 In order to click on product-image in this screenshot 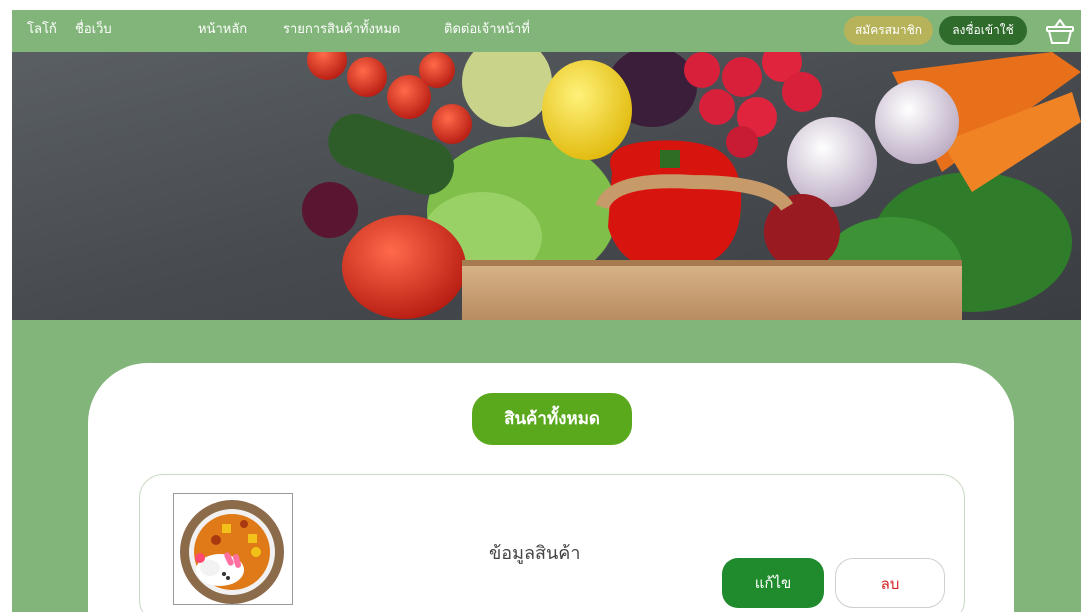, I will do `click(233, 549)`.